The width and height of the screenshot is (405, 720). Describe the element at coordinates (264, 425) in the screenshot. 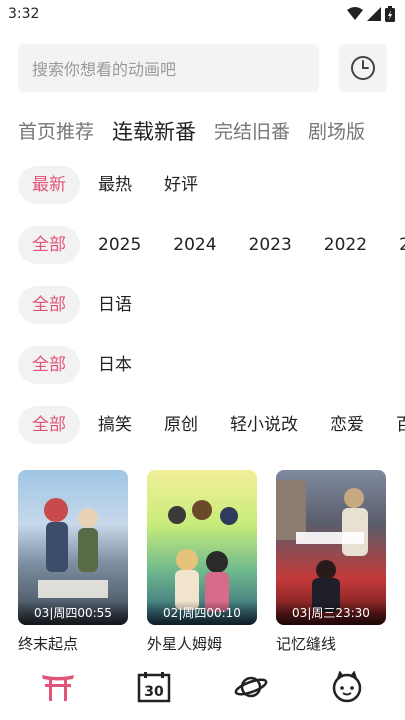

I see `chip-genre-light-novel: 轻小说改` at that location.